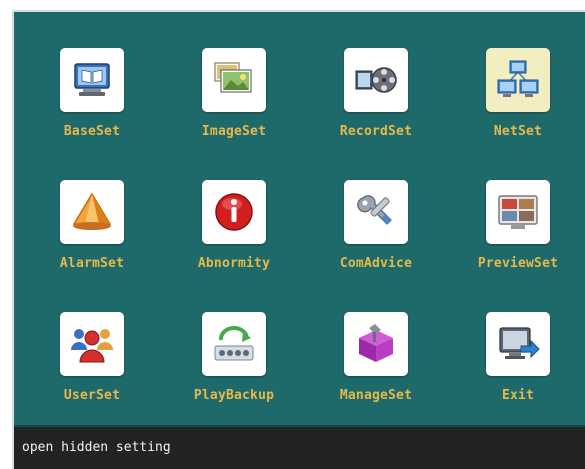 The image size is (585, 469). I want to click on tile-label: BaseSet, so click(92, 131).